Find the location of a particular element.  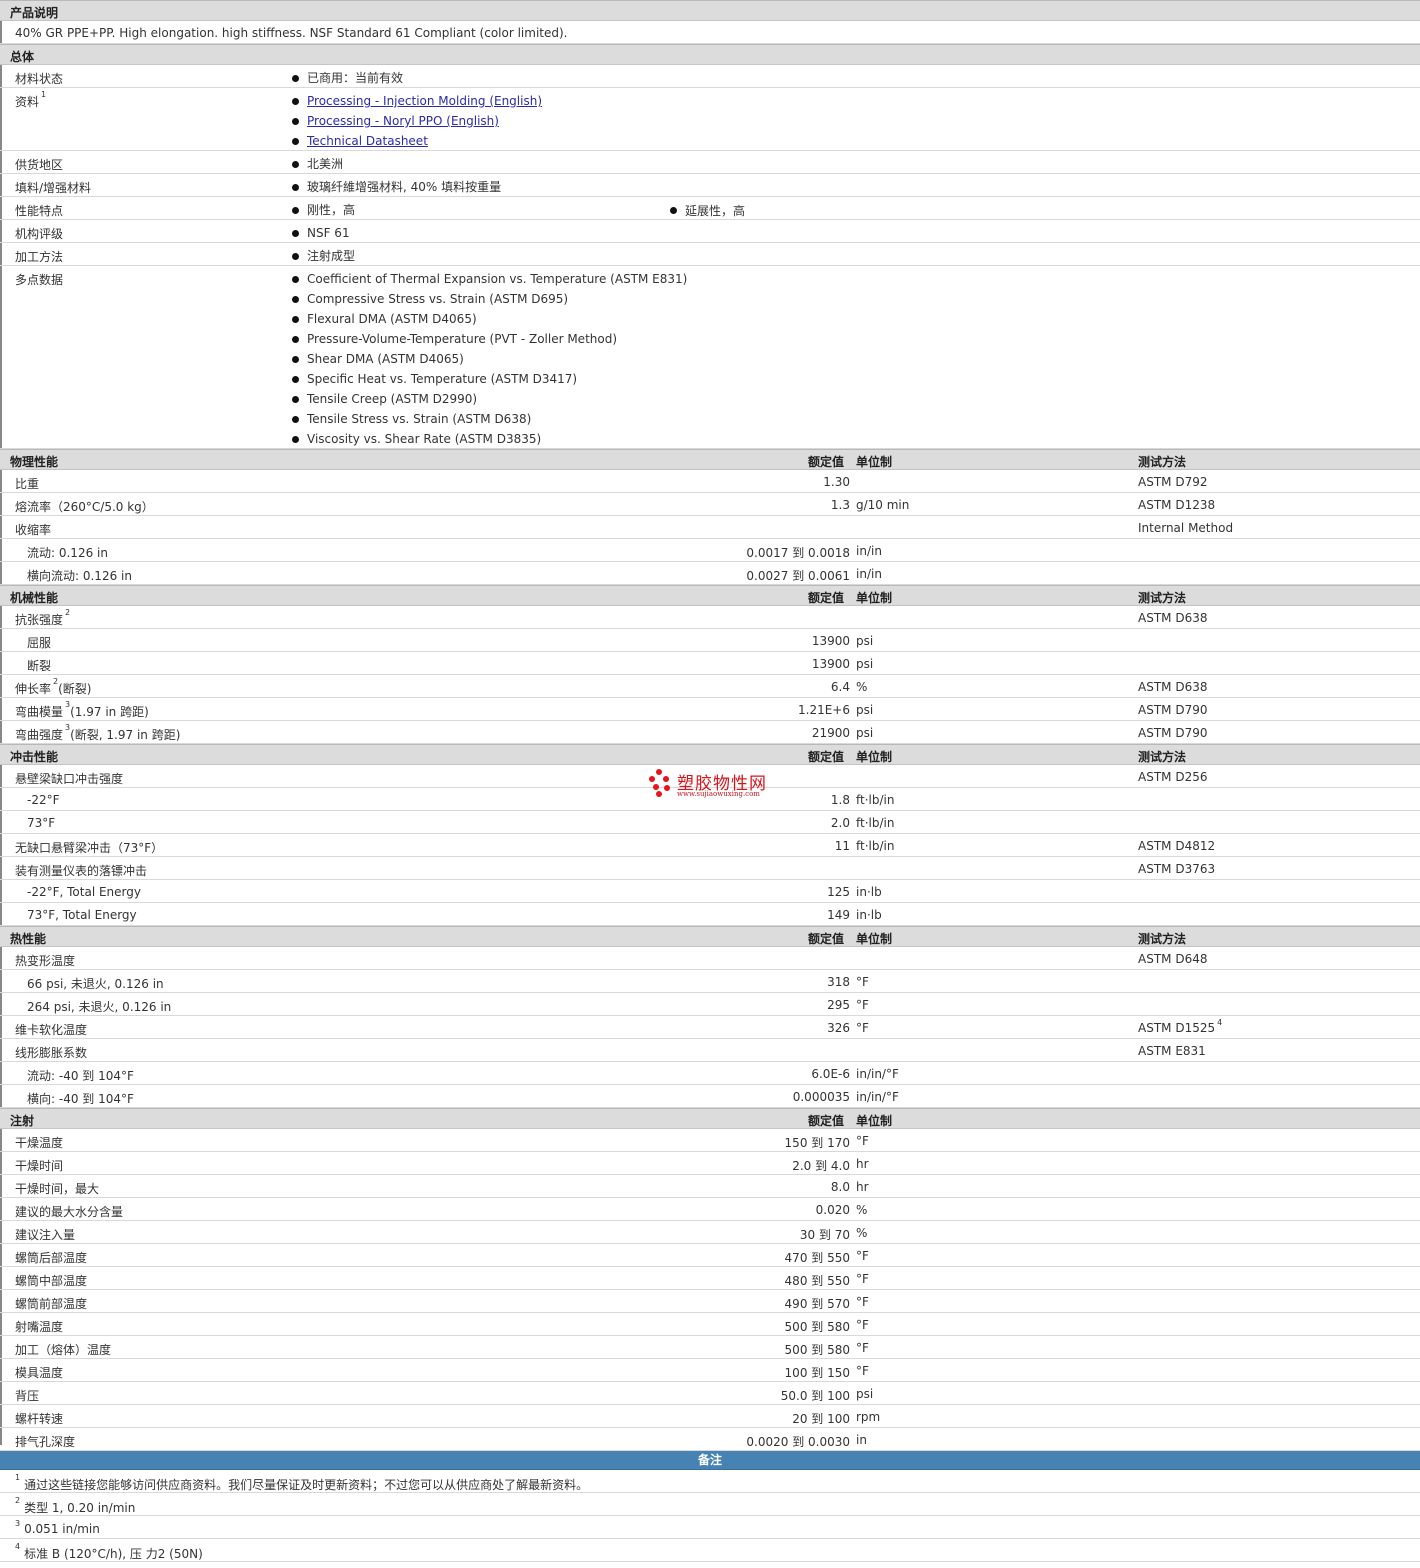

test-method-name: ASTM D792 is located at coordinates (1173, 482).